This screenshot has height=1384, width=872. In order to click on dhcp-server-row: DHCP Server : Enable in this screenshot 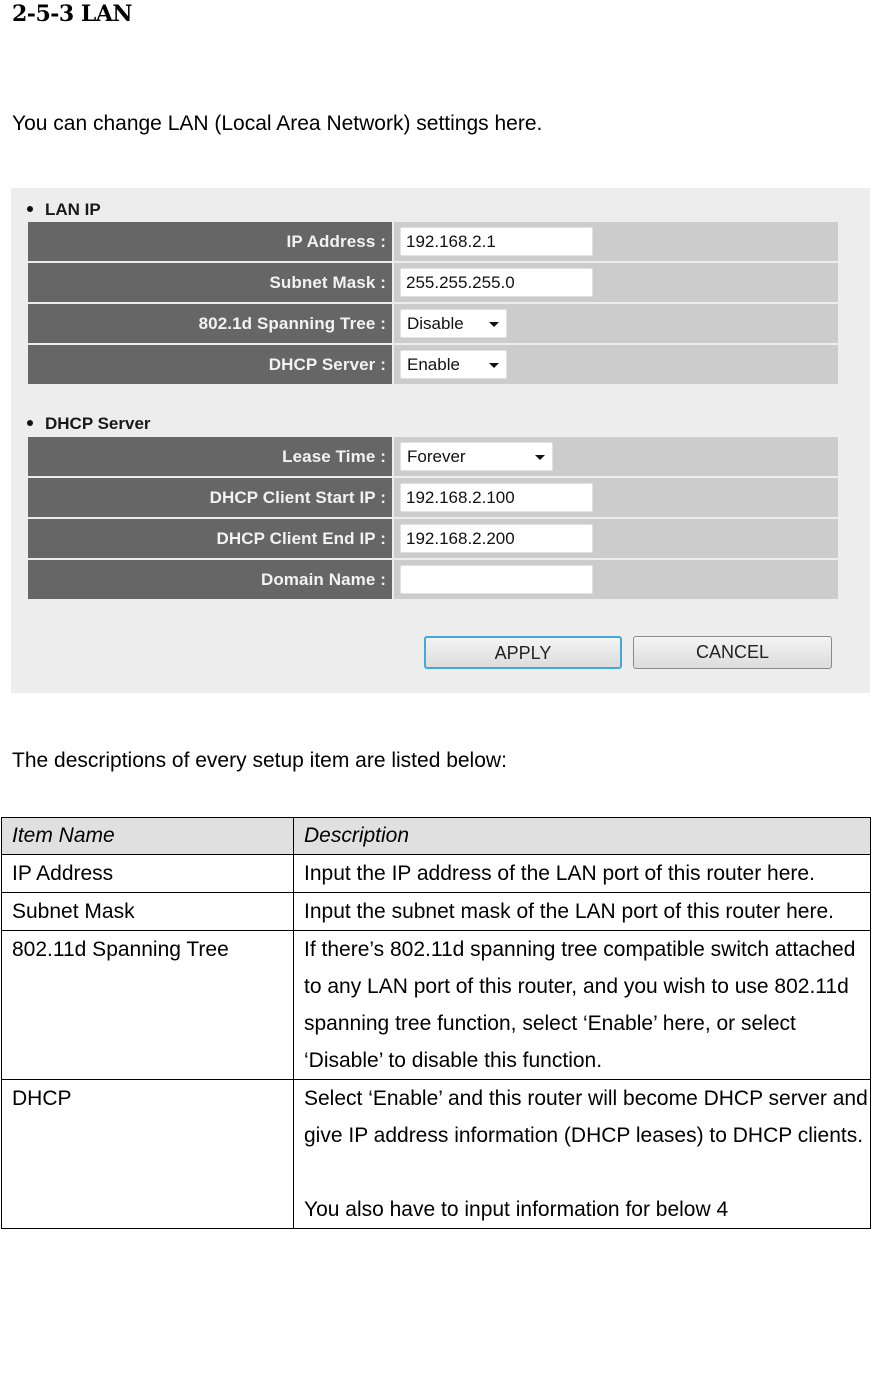, I will do `click(433, 364)`.